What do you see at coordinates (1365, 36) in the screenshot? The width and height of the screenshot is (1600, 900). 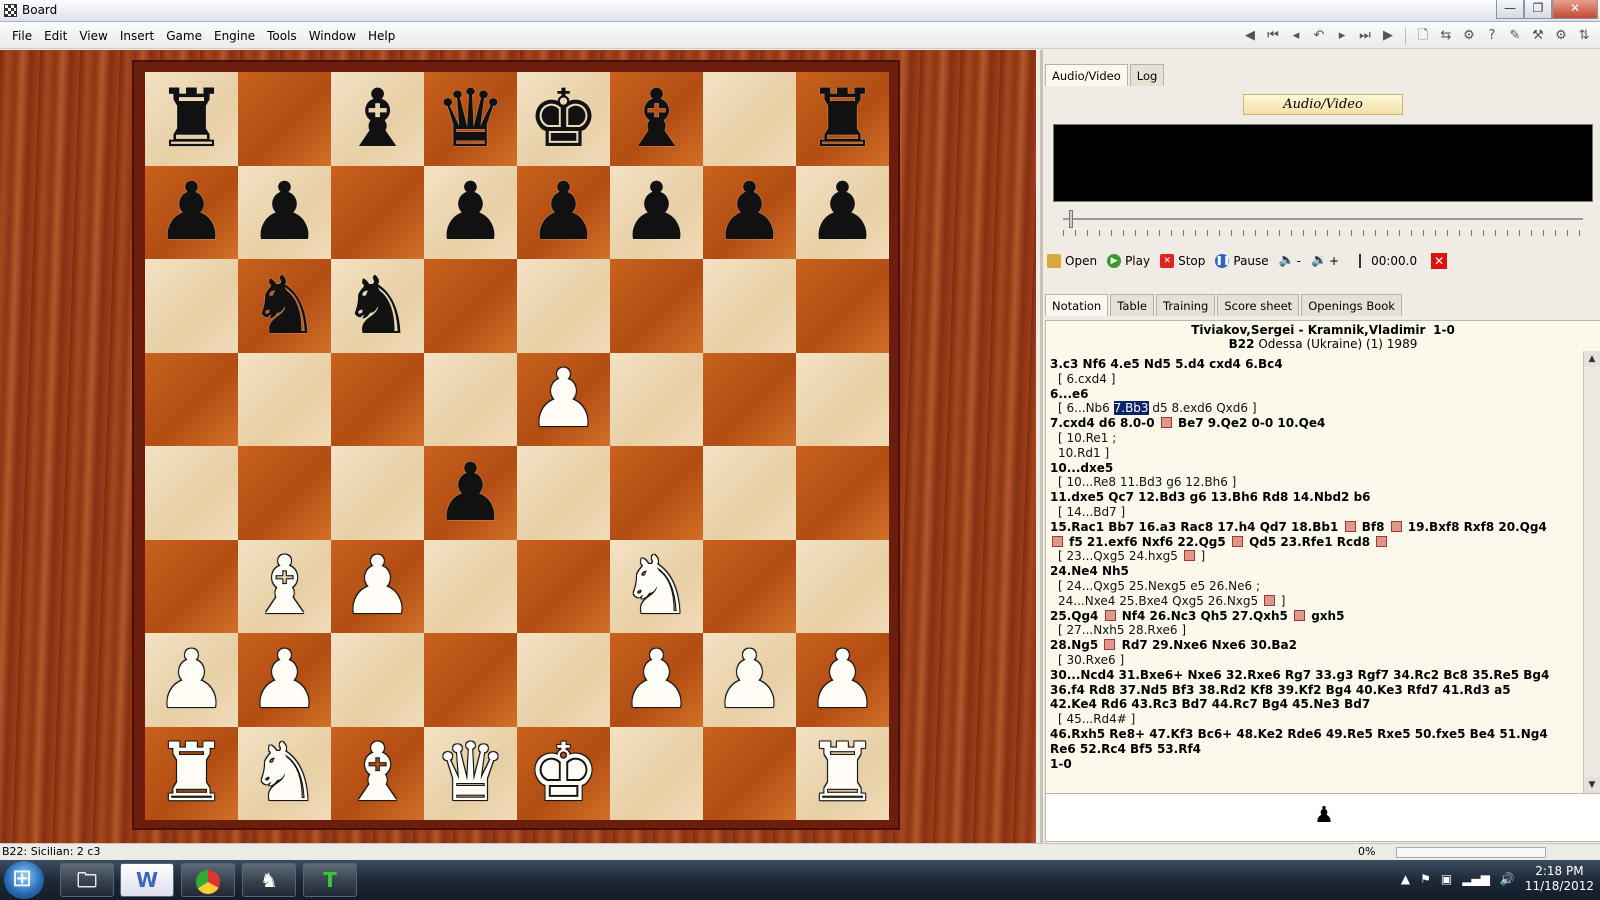 I see `last-move-icon: ⏭` at bounding box center [1365, 36].